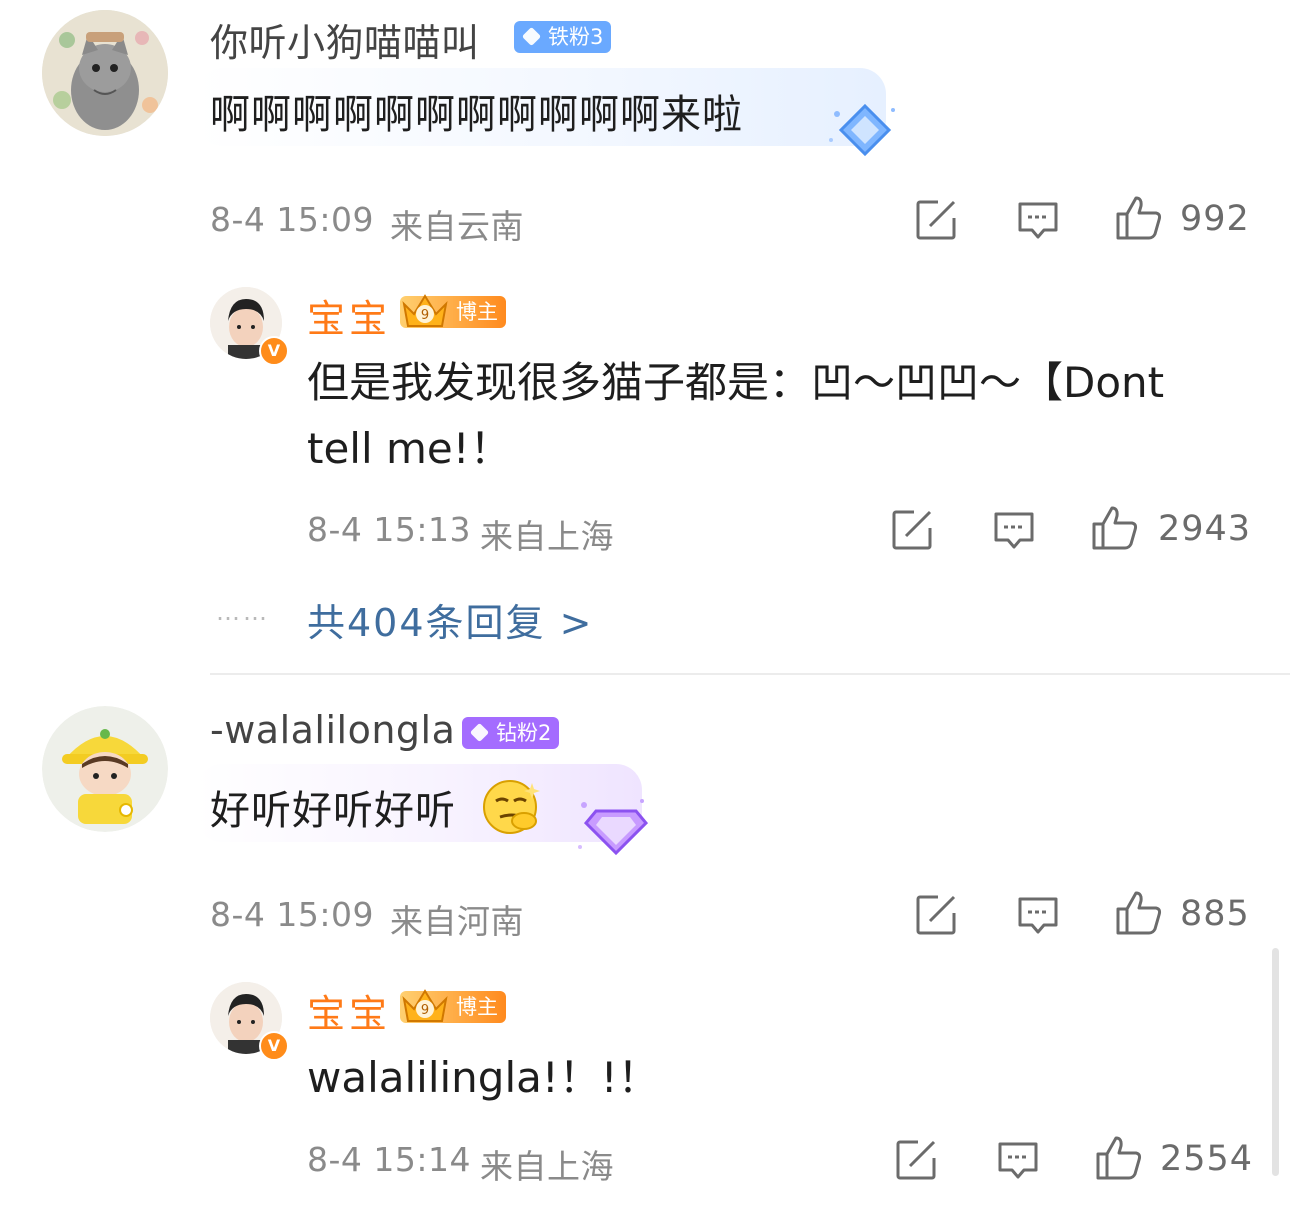  What do you see at coordinates (333, 811) in the screenshot?
I see `comment-text: 好听好听好听` at bounding box center [333, 811].